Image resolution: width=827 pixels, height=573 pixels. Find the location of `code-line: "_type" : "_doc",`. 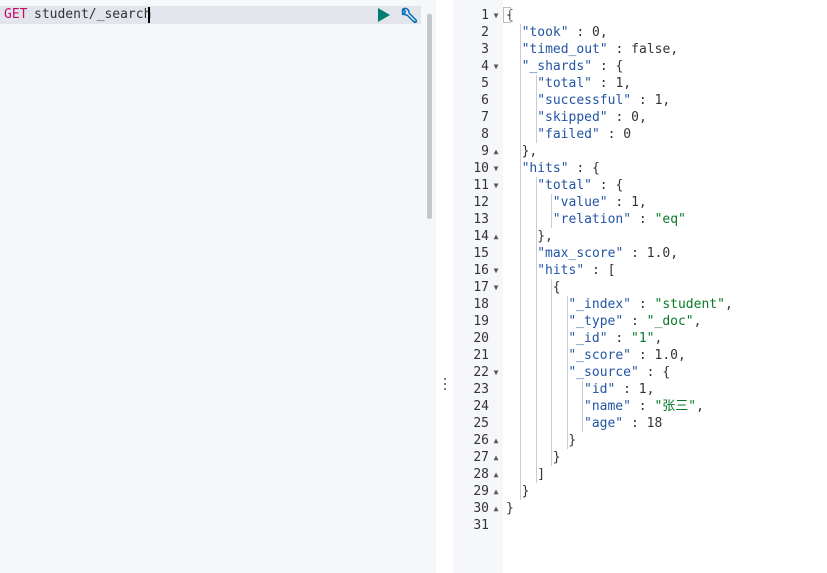

code-line: "_type" : "_doc", is located at coordinates (634, 321).